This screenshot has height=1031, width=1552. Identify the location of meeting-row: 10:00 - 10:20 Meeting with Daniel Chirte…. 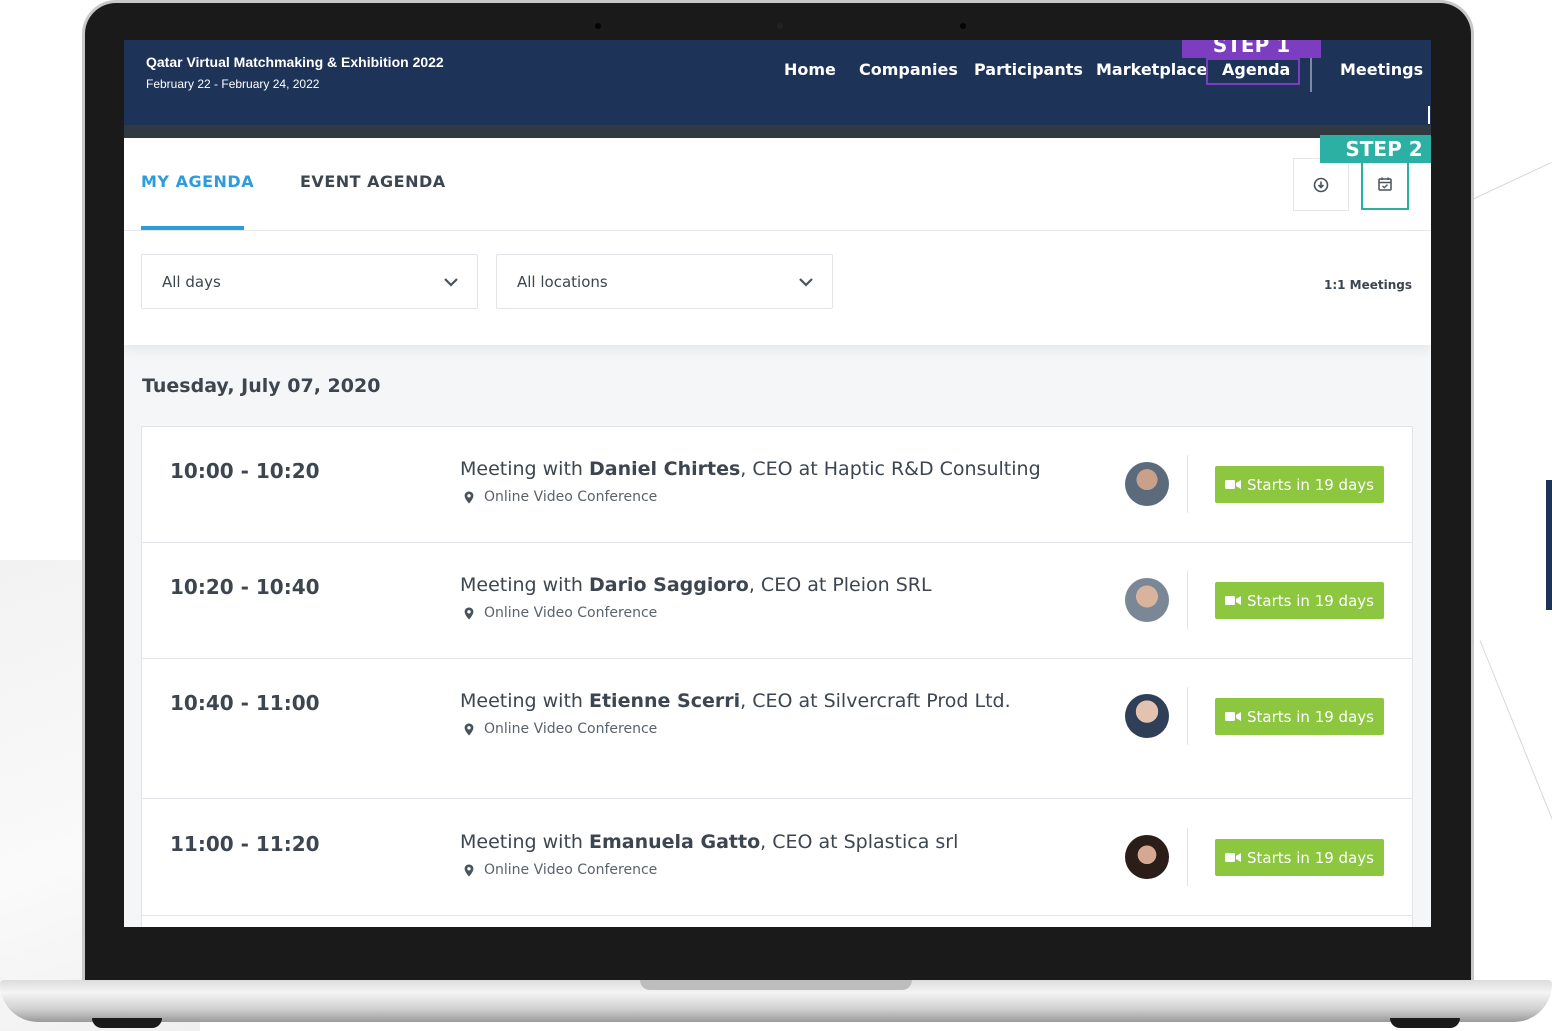
(777, 485).